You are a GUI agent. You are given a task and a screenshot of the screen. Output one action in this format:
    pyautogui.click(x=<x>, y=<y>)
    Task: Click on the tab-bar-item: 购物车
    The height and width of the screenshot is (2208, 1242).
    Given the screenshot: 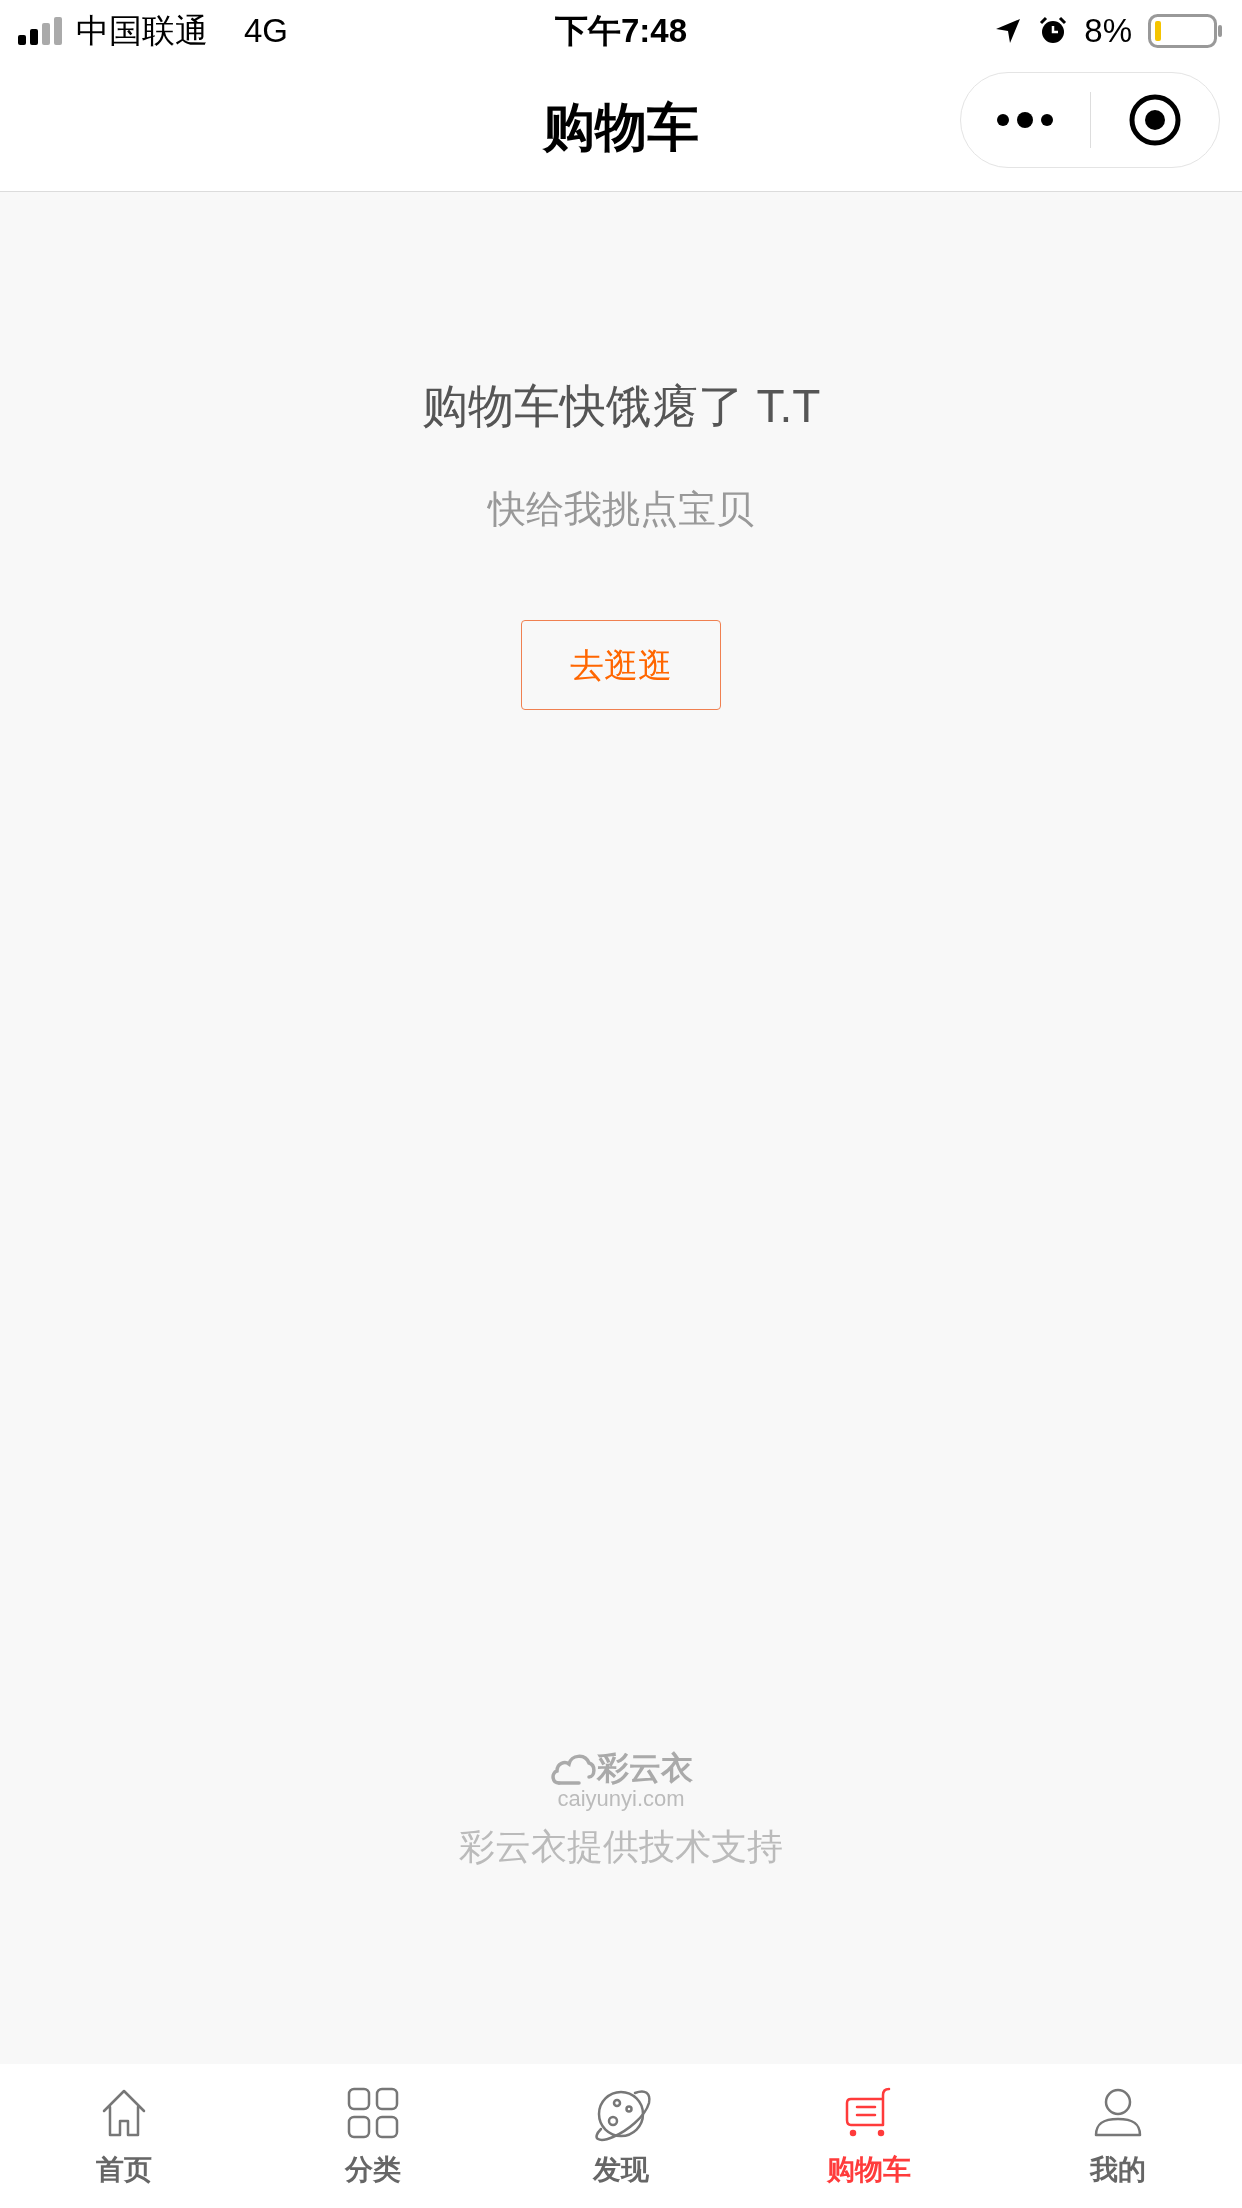 What is the action you would take?
    pyautogui.click(x=869, y=2136)
    